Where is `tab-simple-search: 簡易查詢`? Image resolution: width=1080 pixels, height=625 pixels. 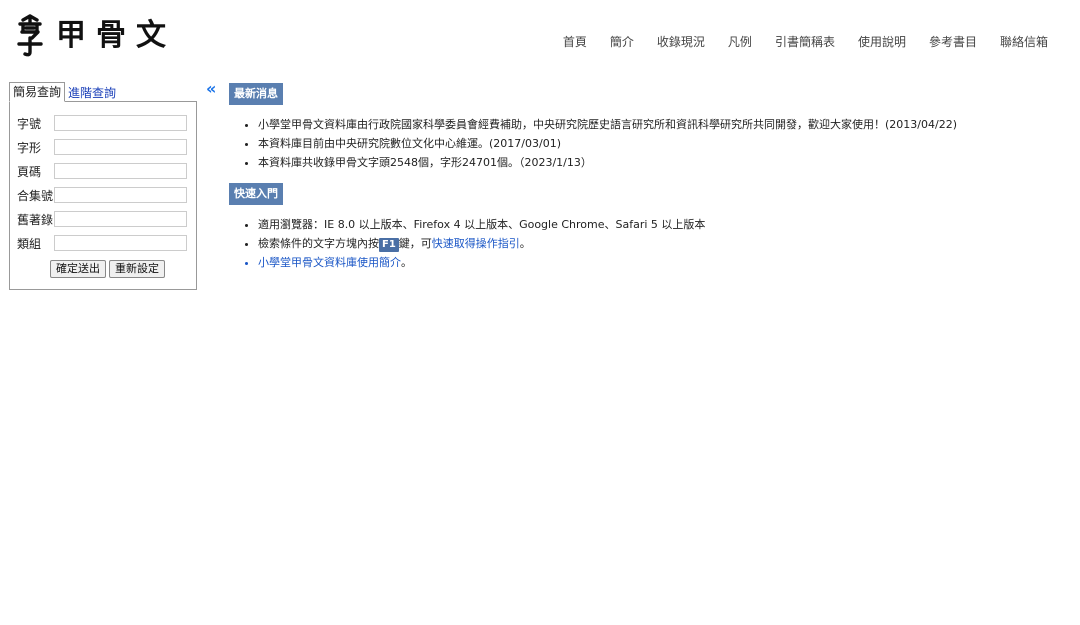 tab-simple-search: 簡易查詢 is located at coordinates (37, 92).